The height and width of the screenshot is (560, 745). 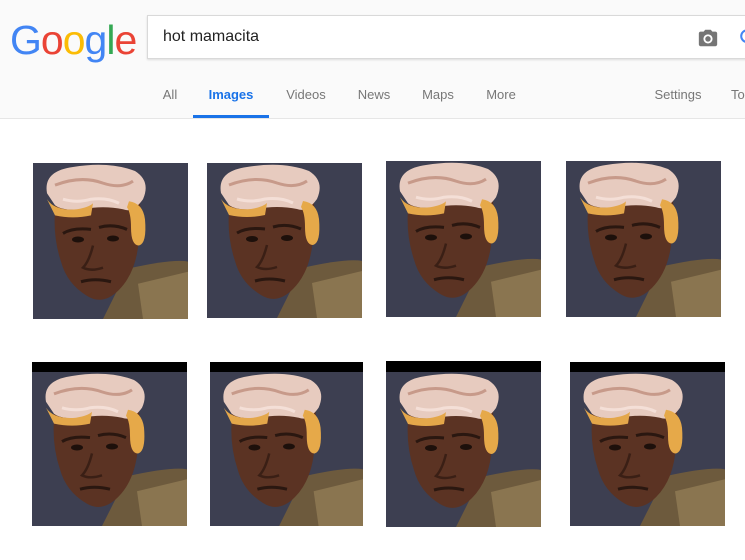 What do you see at coordinates (96, 40) in the screenshot?
I see `logo-letter: g` at bounding box center [96, 40].